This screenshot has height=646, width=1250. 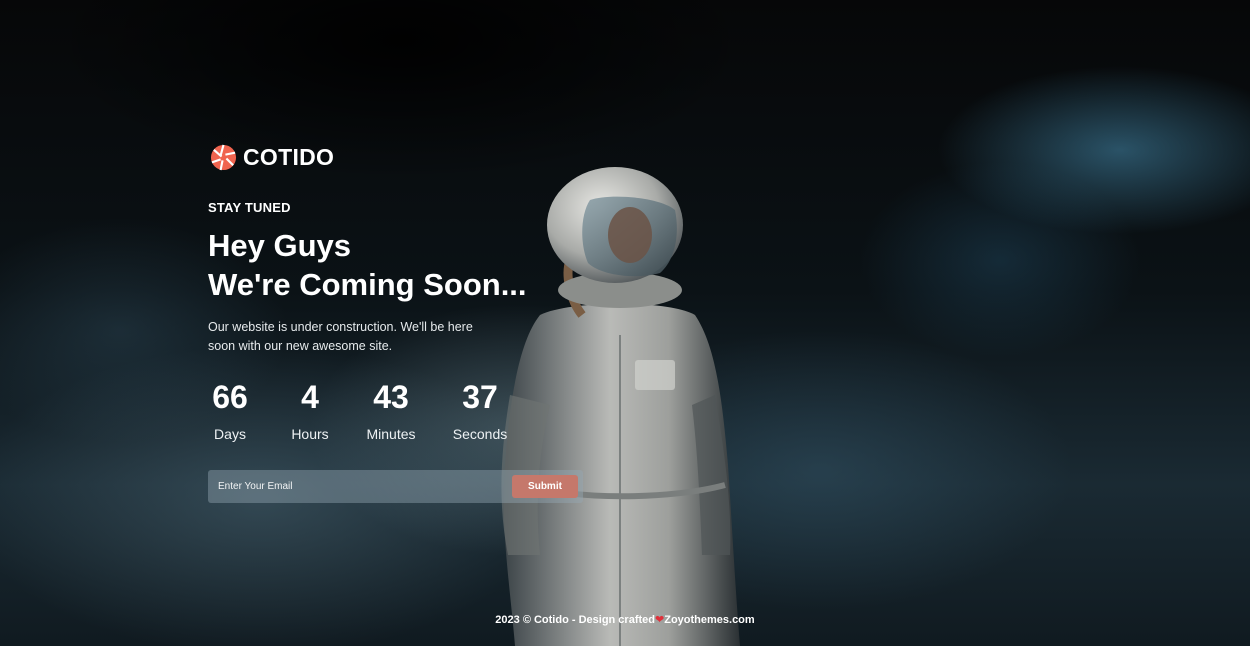 I want to click on countdown-days-value: 66, so click(x=230, y=397).